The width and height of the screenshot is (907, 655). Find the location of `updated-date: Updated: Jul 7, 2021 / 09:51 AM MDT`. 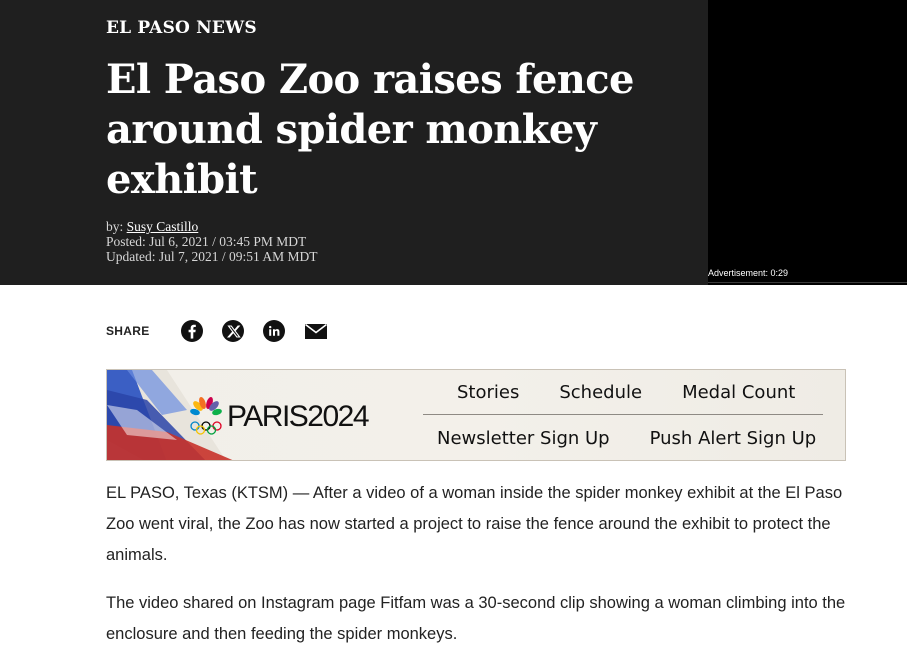

updated-date: Updated: Jul 7, 2021 / 09:51 AM MDT is located at coordinates (212, 256).